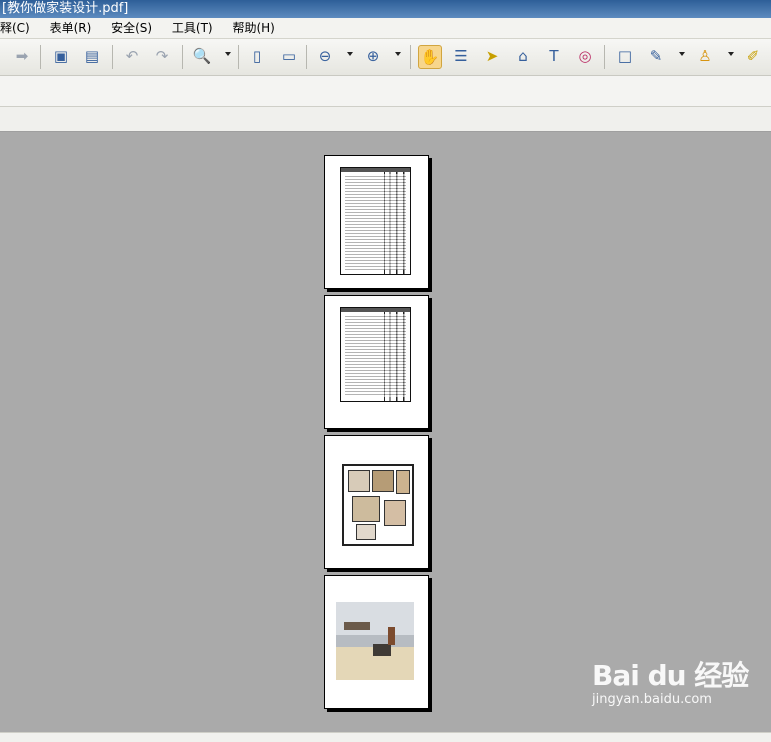 The width and height of the screenshot is (771, 742). What do you see at coordinates (228, 54) in the screenshot?
I see `zoom-dropdown-arrow` at bounding box center [228, 54].